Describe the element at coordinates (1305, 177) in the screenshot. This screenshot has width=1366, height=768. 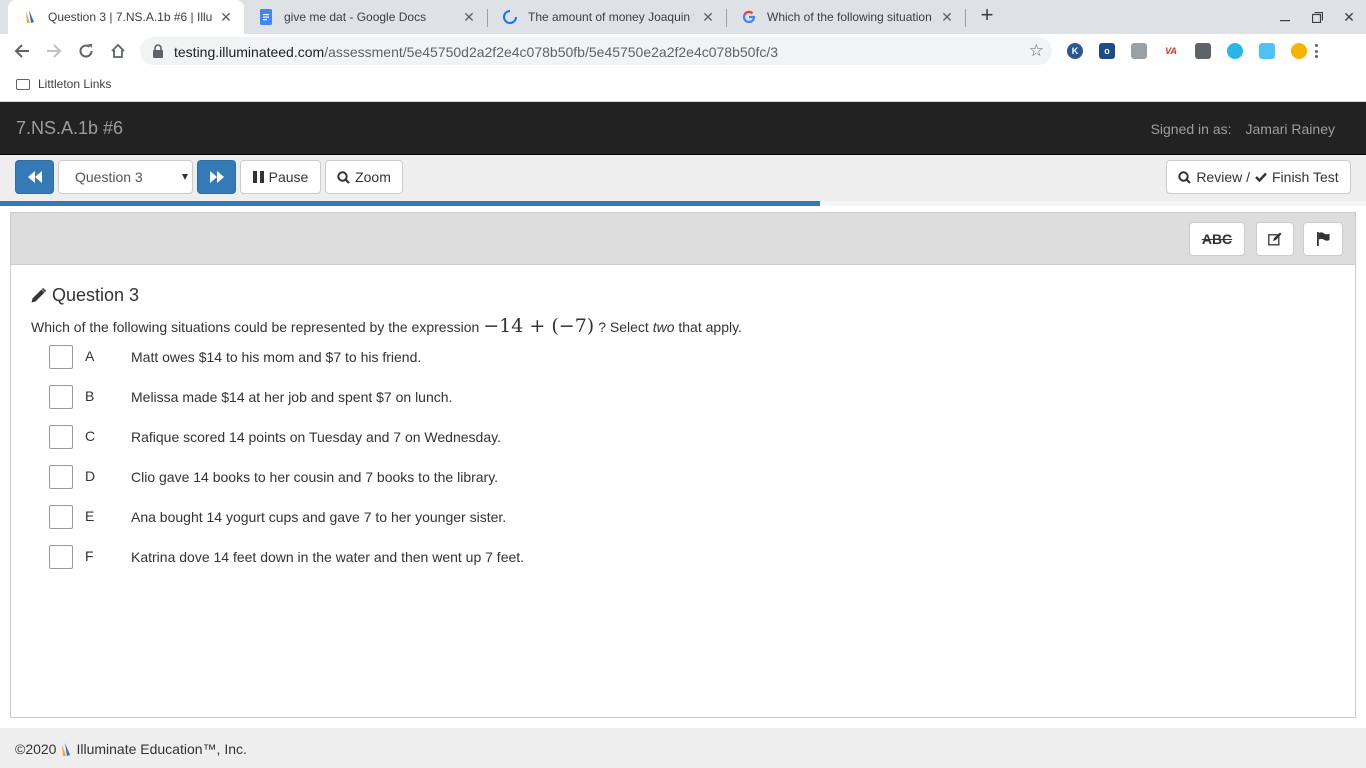
I see `finish-test-label: Finish Test` at that location.